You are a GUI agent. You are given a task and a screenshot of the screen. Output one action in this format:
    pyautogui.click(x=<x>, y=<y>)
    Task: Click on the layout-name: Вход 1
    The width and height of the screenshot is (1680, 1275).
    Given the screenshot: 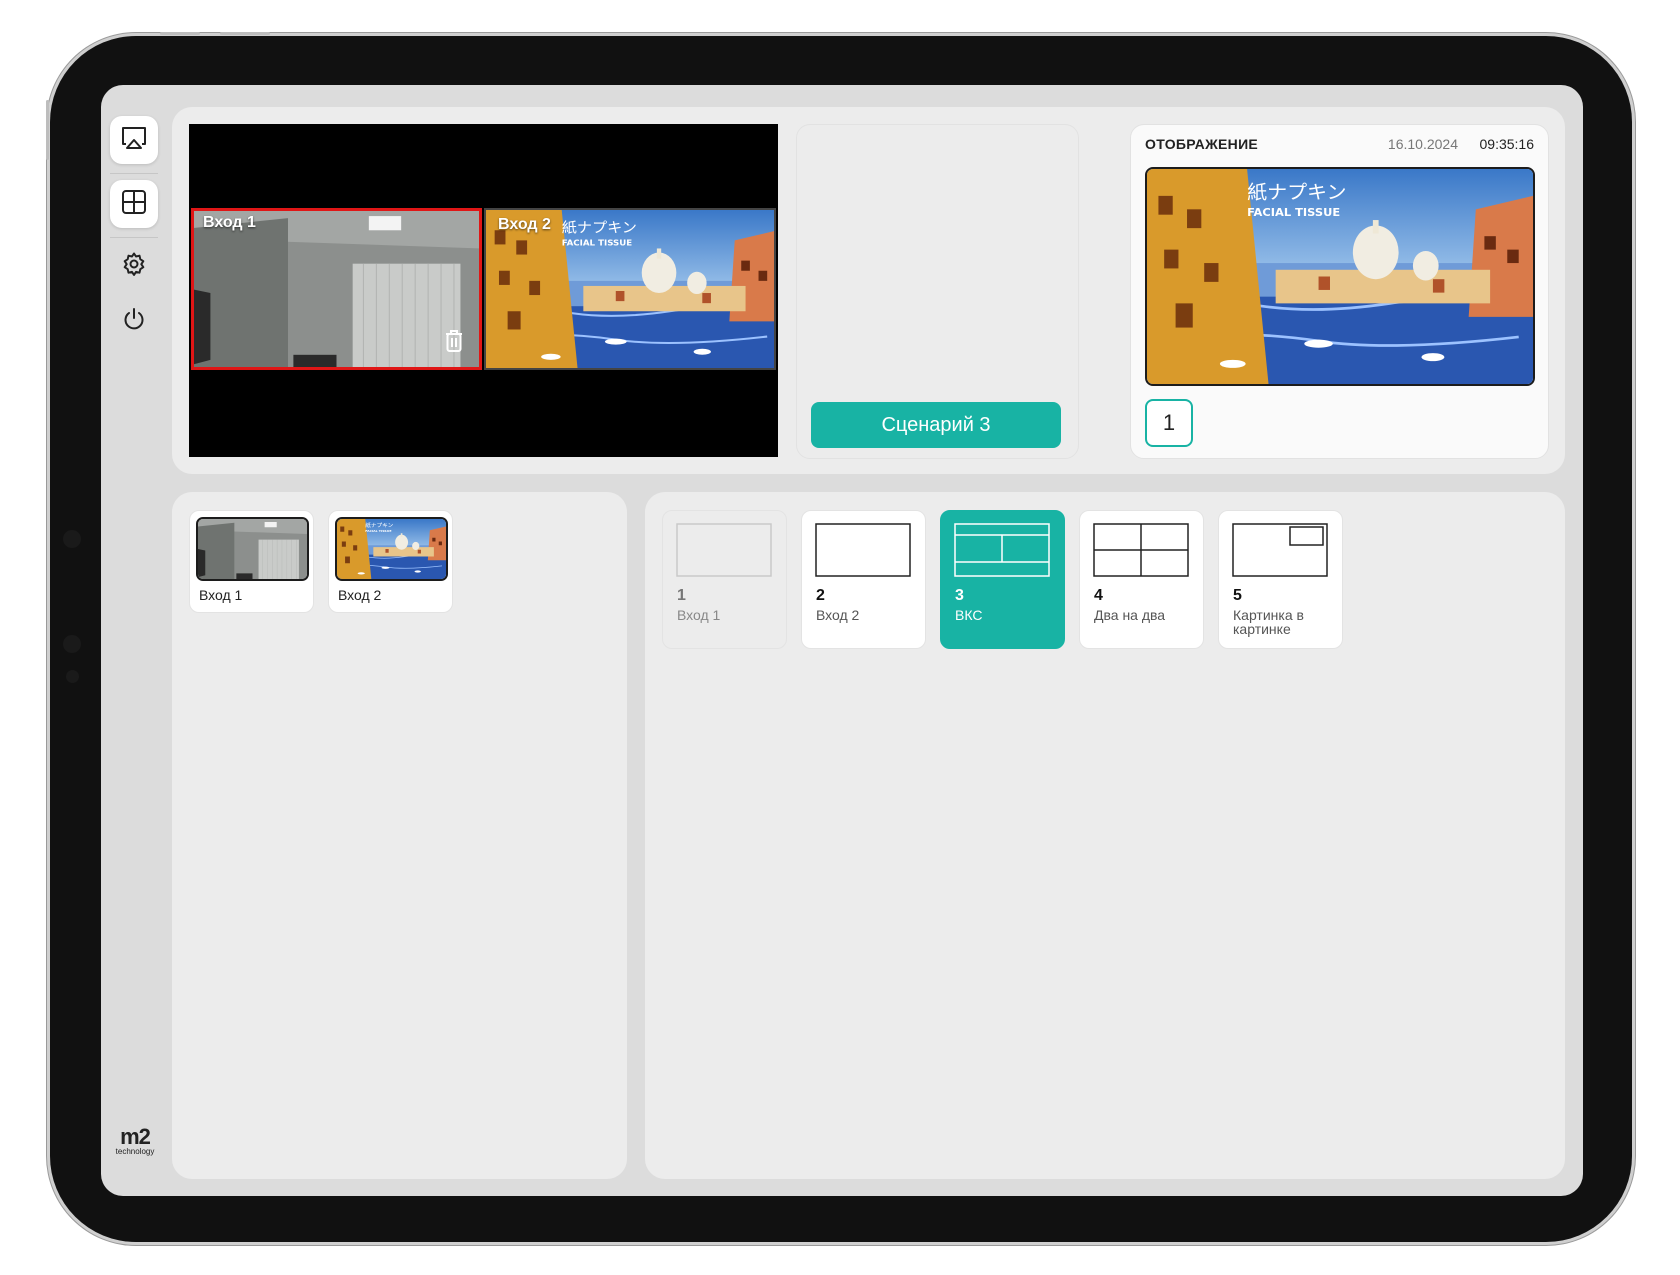 What is the action you would take?
    pyautogui.click(x=699, y=615)
    